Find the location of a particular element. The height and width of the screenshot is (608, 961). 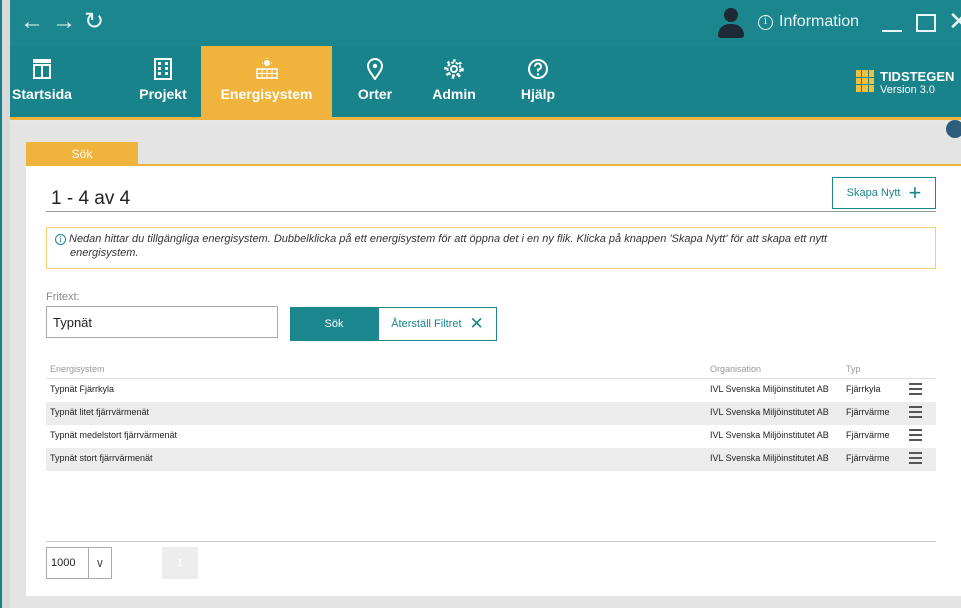

cell-name: Typnät litet fjärrvärmenät is located at coordinates (100, 412).